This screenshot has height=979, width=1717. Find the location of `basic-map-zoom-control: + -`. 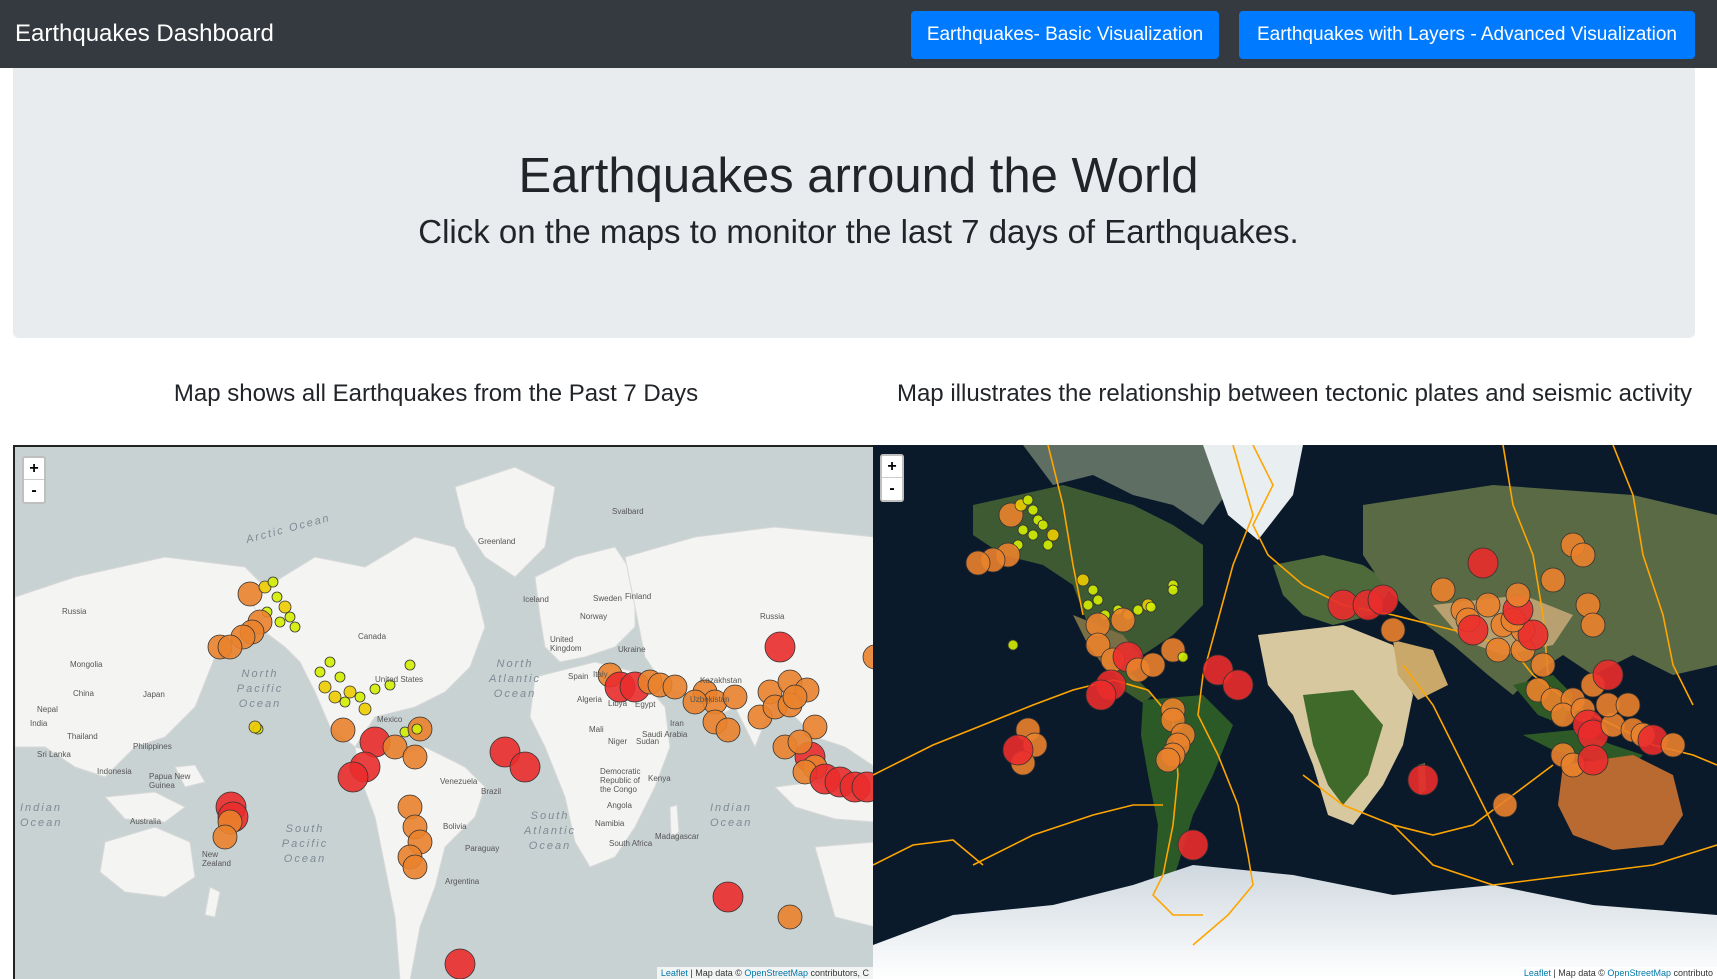

basic-map-zoom-control: + - is located at coordinates (34, 480).